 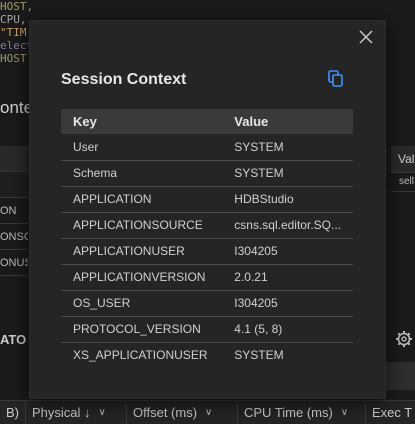 I want to click on column-header-label: CPU Time (ms), so click(x=288, y=412).